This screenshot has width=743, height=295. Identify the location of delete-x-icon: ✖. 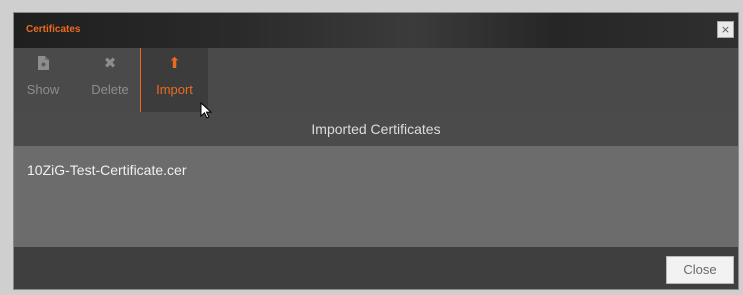
(110, 63).